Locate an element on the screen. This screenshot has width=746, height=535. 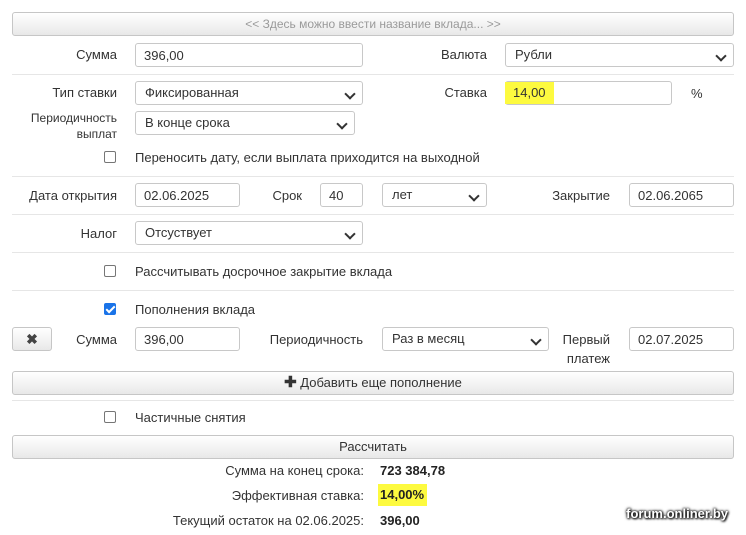
first-payment-date-input is located at coordinates (681, 339).